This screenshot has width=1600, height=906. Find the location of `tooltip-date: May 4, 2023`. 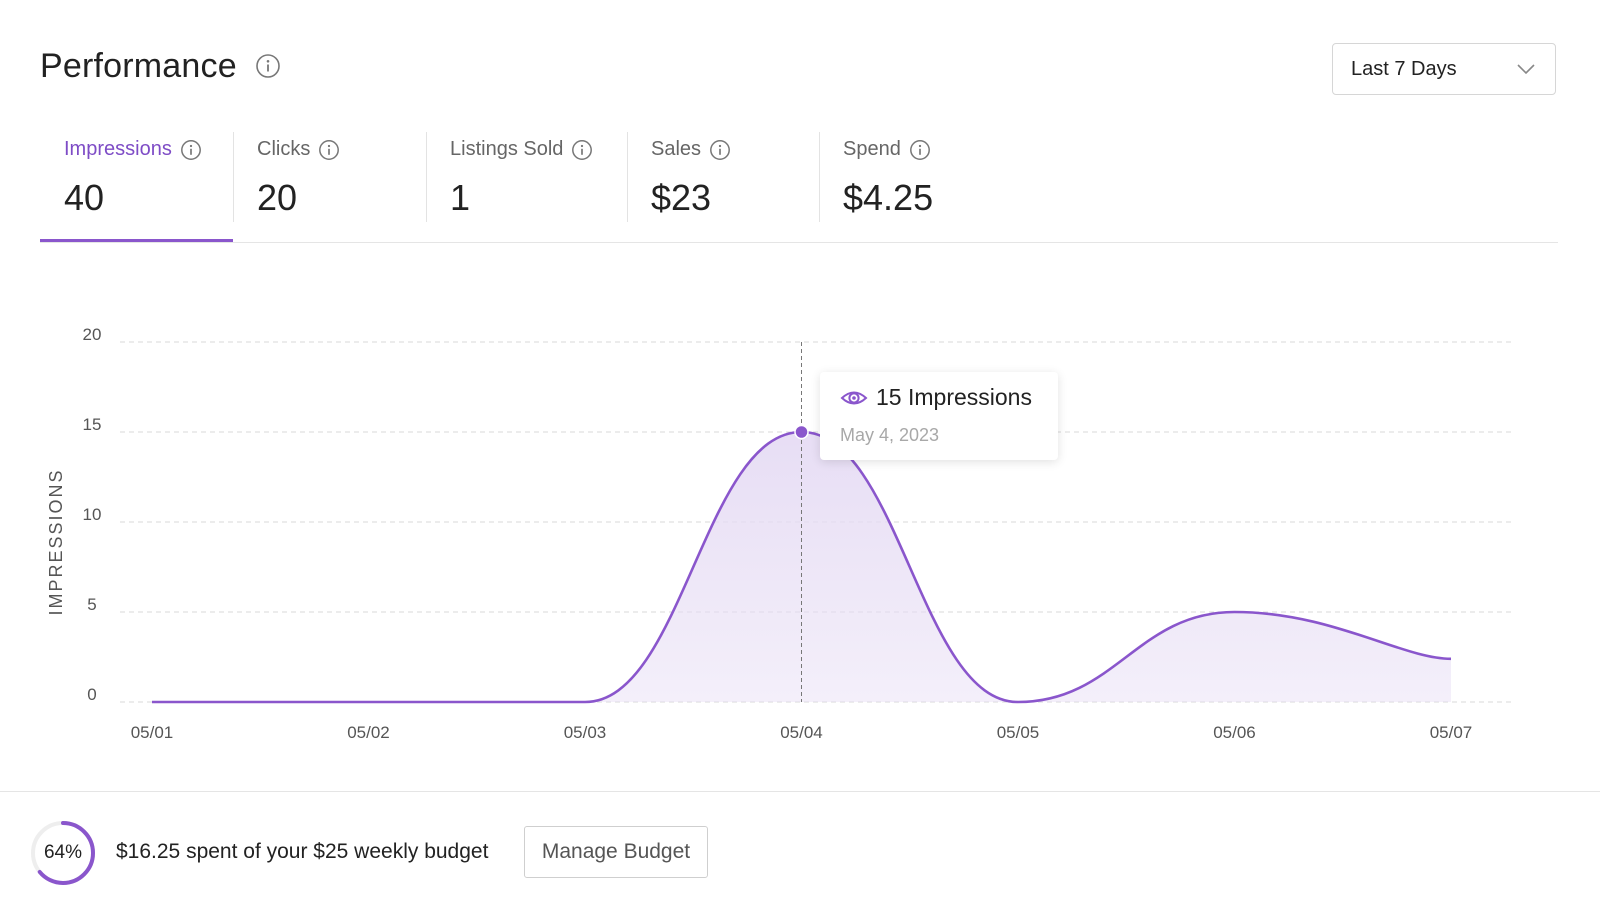

tooltip-date: May 4, 2023 is located at coordinates (890, 435).